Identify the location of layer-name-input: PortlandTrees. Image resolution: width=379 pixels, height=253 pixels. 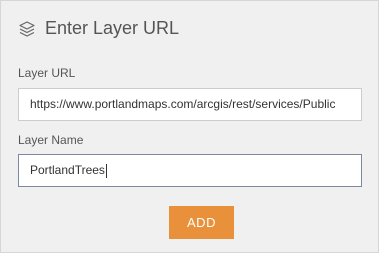
(190, 170).